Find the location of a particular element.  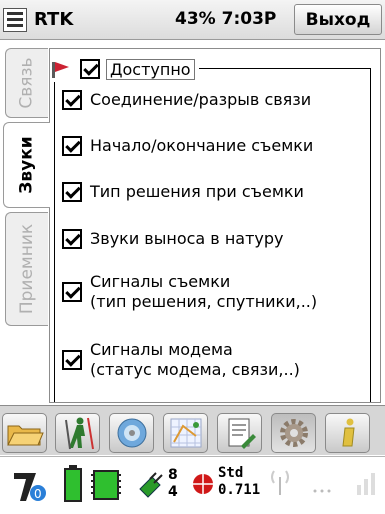

tab-receiver: Приемник is located at coordinates (26, 269).